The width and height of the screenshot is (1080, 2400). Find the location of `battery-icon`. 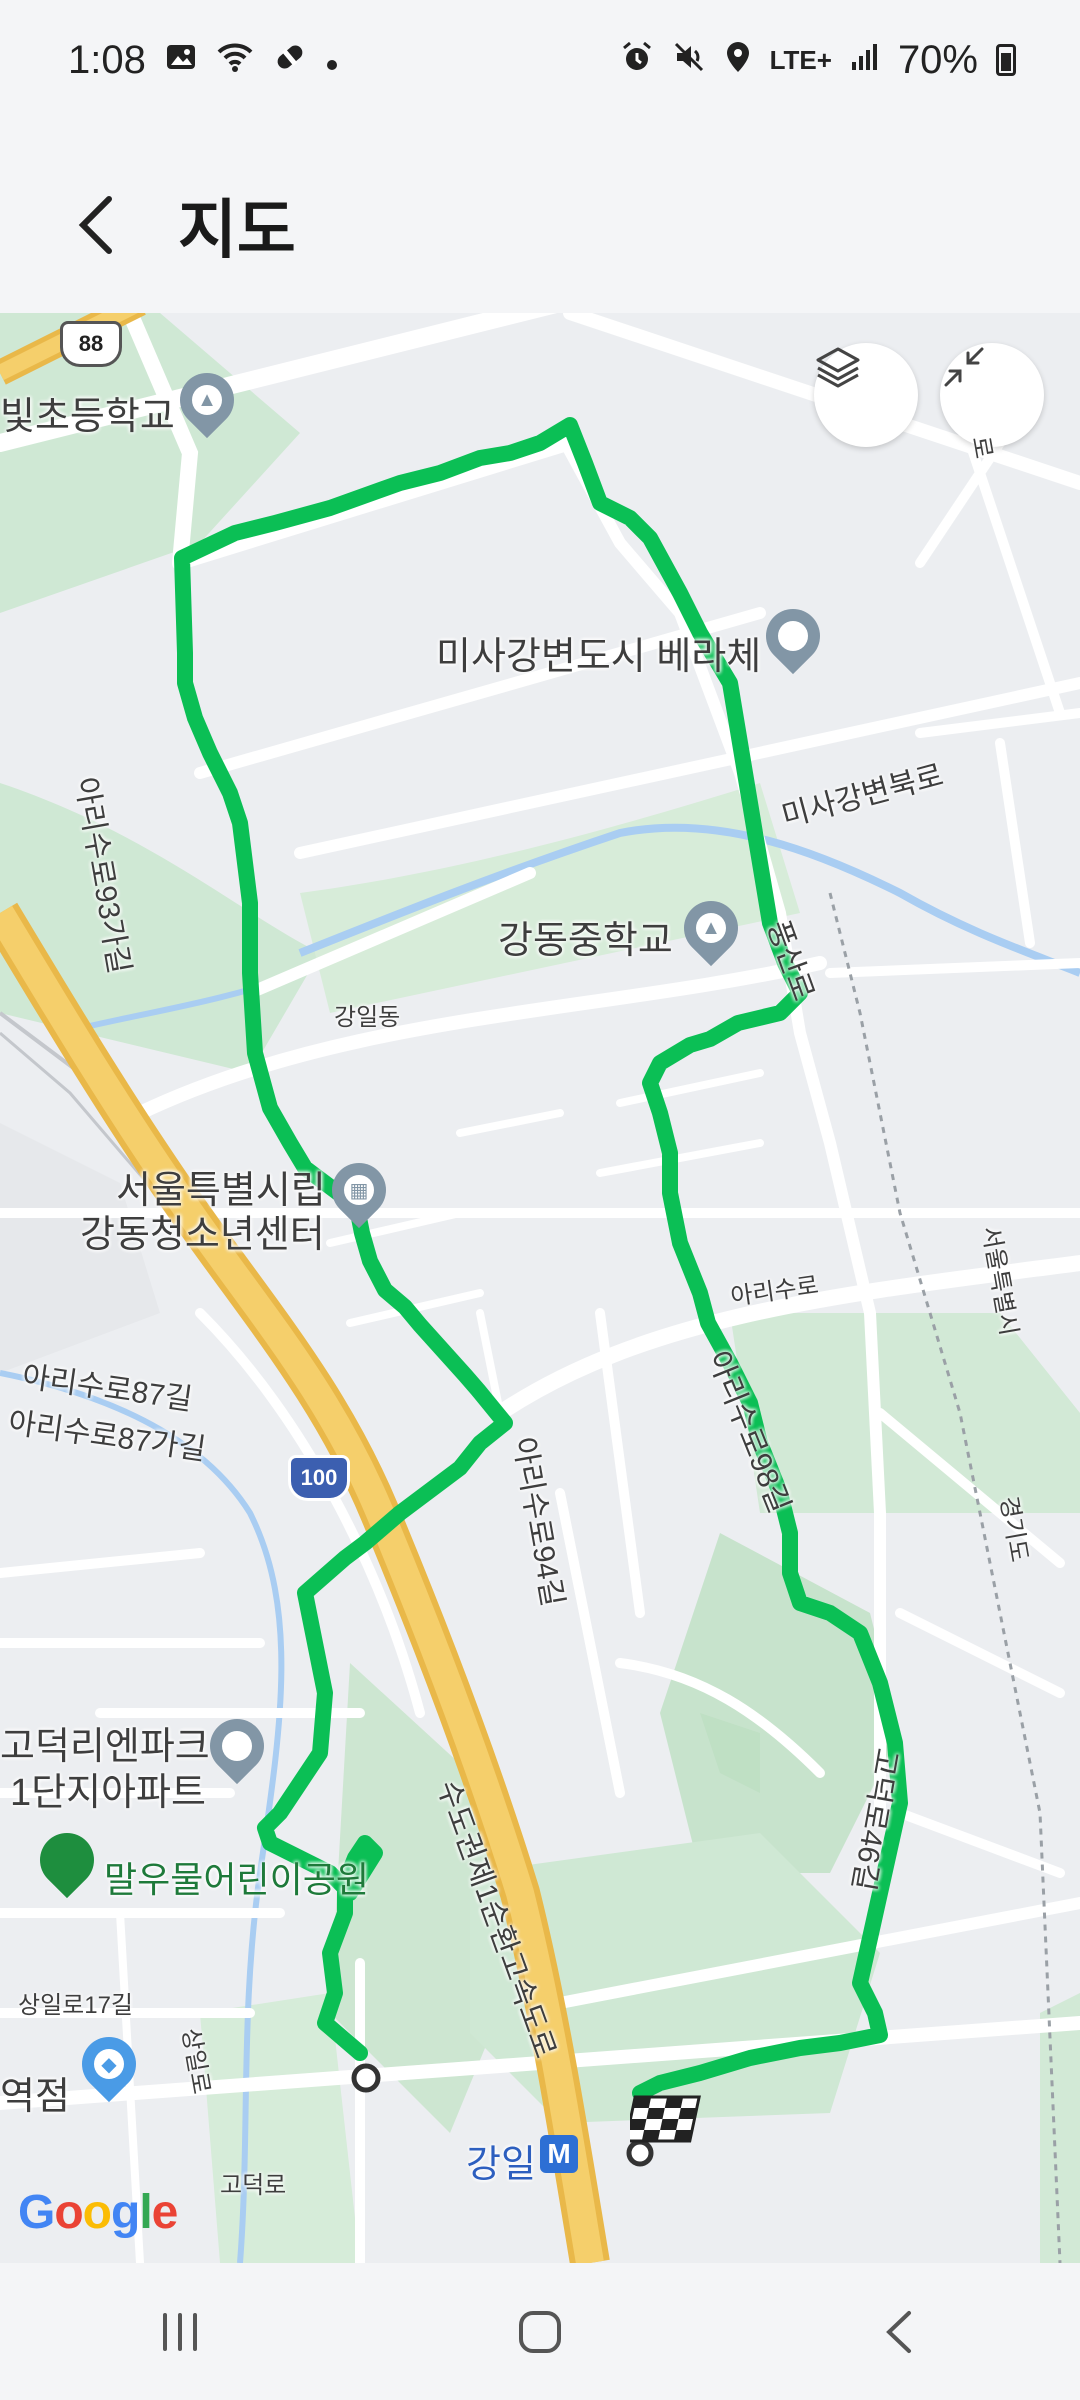

battery-icon is located at coordinates (1006, 60).